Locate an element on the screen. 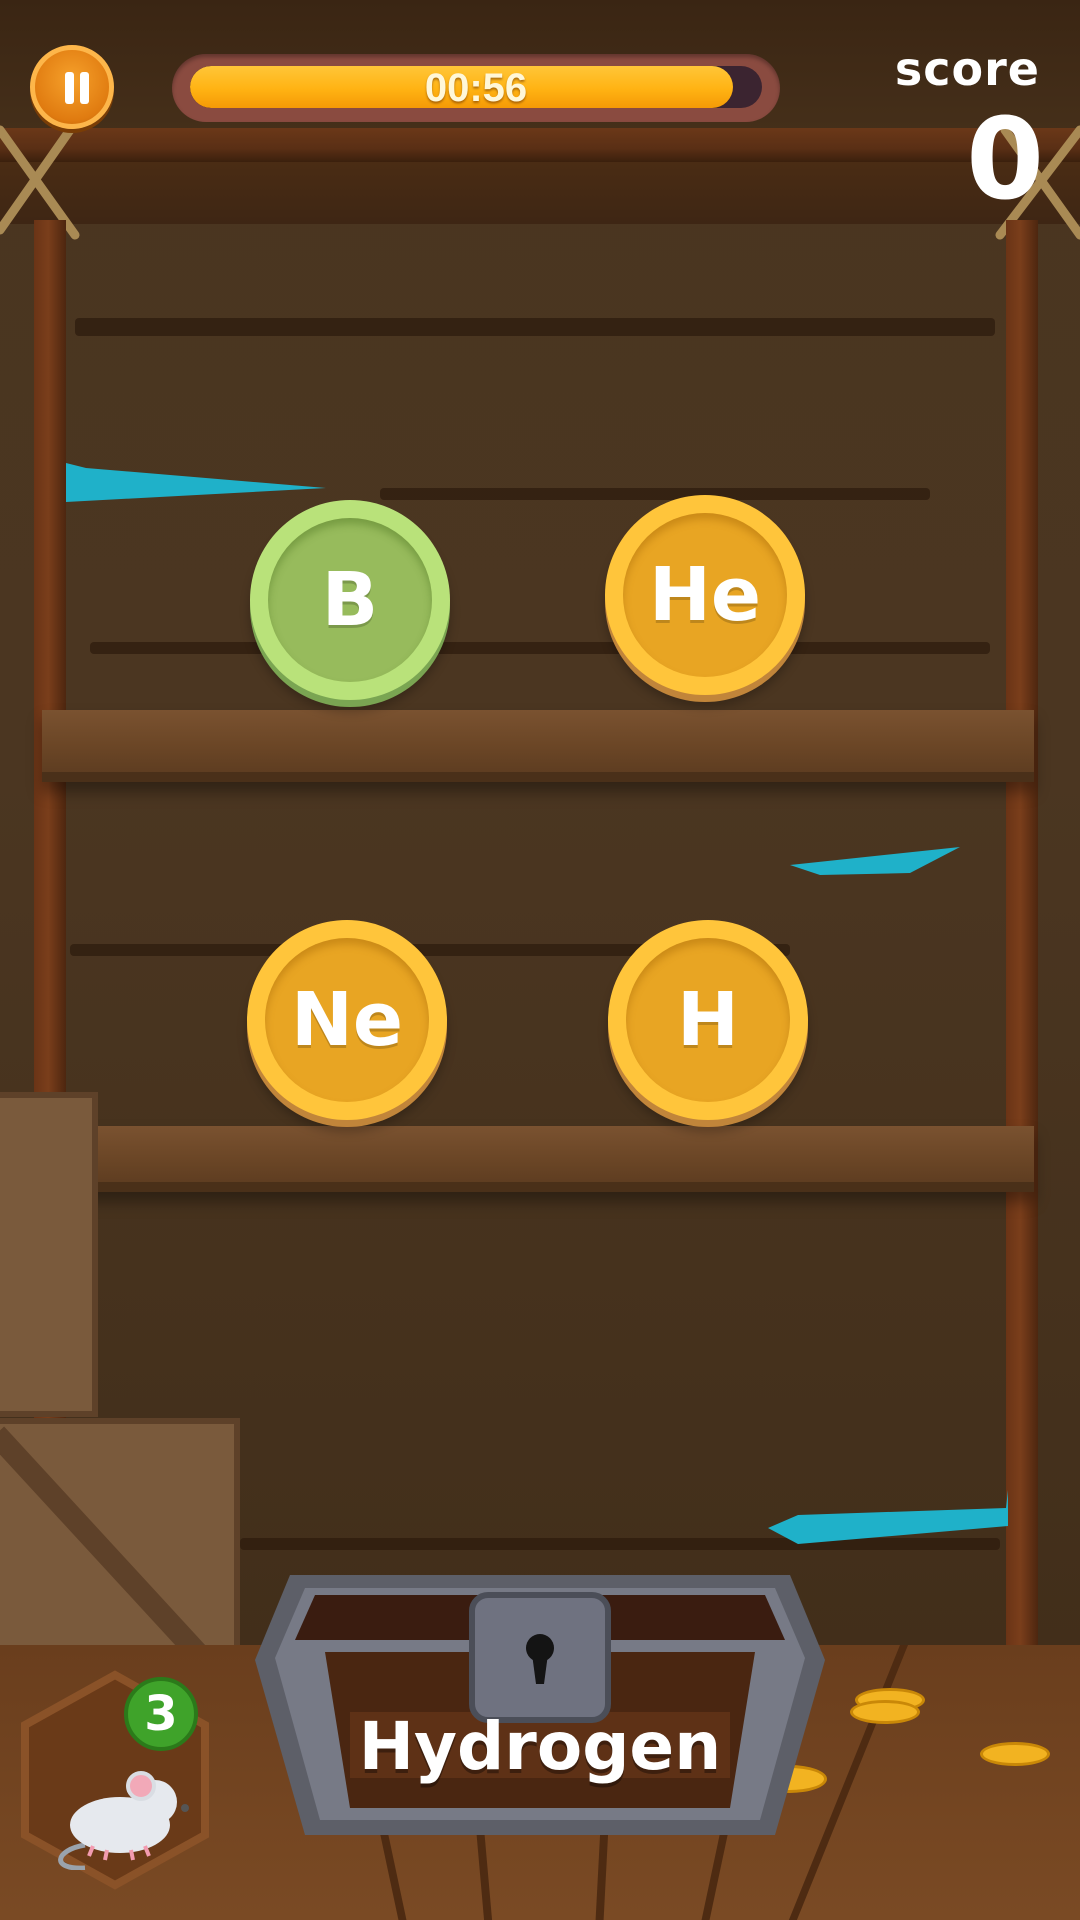  ceiling-beam-shadow is located at coordinates (540, 193).